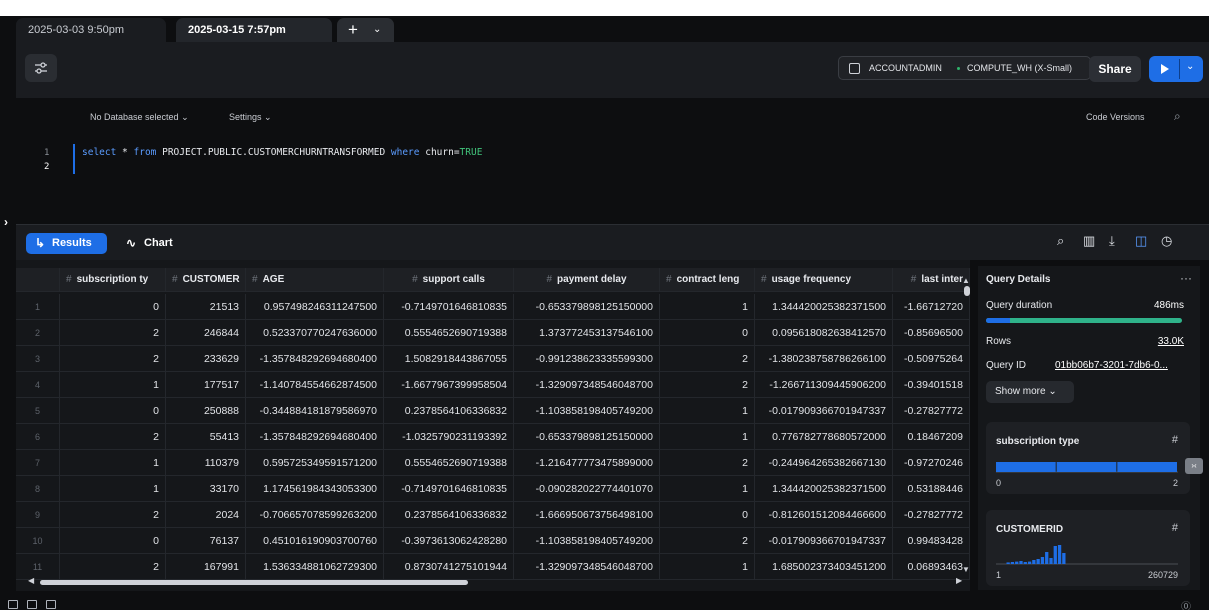 This screenshot has height=610, width=1209. Describe the element at coordinates (377, 30) in the screenshot. I see `chevron-down-icon: ⌄` at that location.